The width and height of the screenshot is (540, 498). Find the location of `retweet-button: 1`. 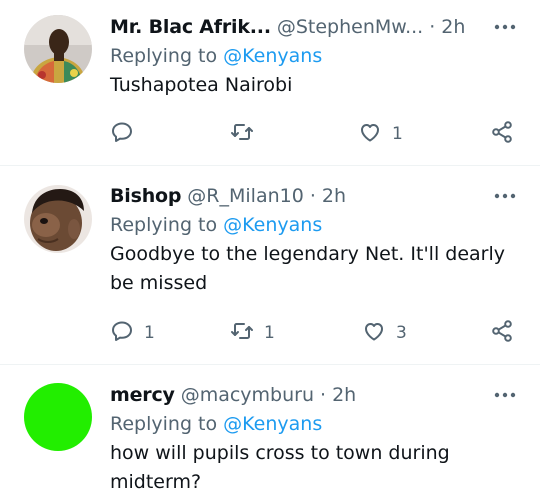

retweet-button: 1 is located at coordinates (252, 333).